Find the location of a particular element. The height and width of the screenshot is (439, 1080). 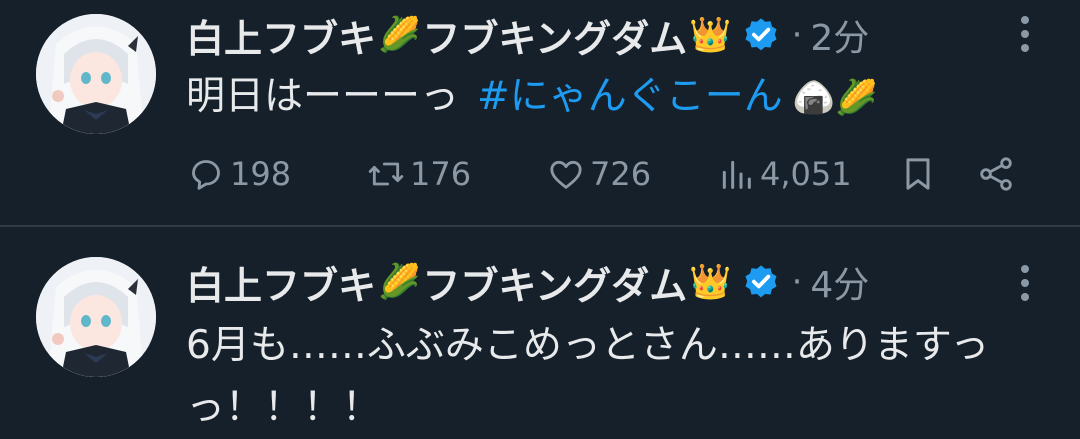

tweet-text-line-1: 6月も……ふぶみこめっとさん……ありますっ is located at coordinates (588, 345).